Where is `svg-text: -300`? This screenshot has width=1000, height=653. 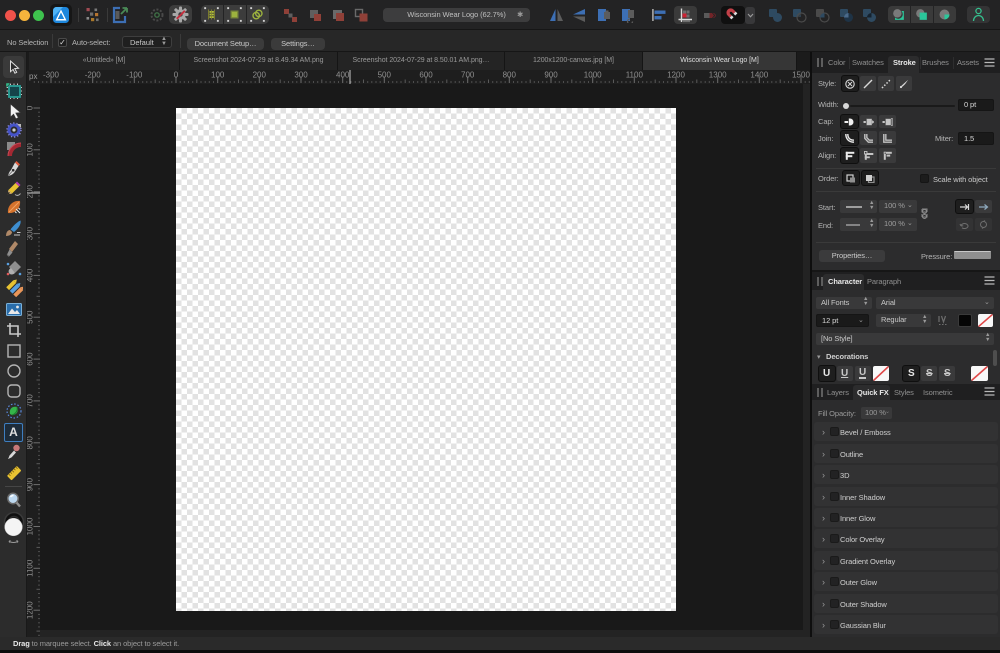
svg-text: -300 is located at coordinates (51, 75).